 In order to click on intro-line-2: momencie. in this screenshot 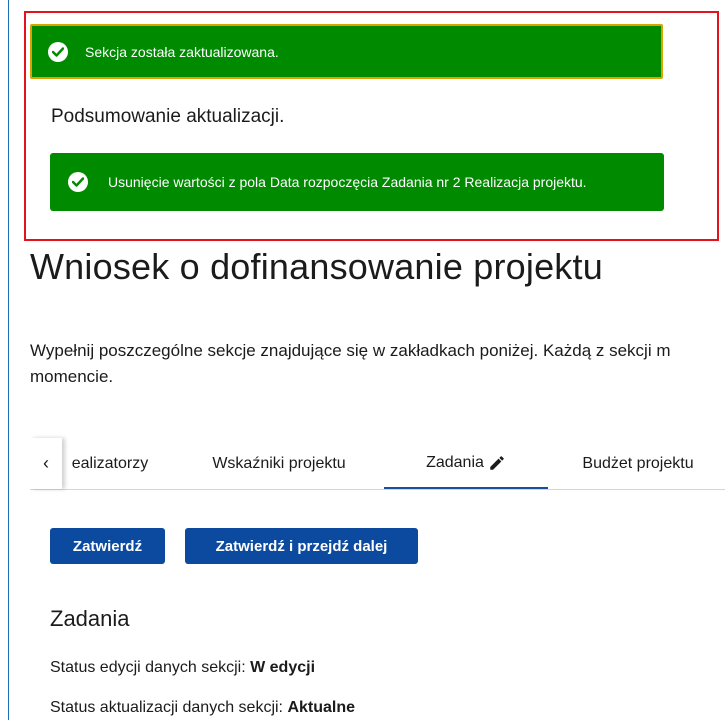, I will do `click(72, 376)`.